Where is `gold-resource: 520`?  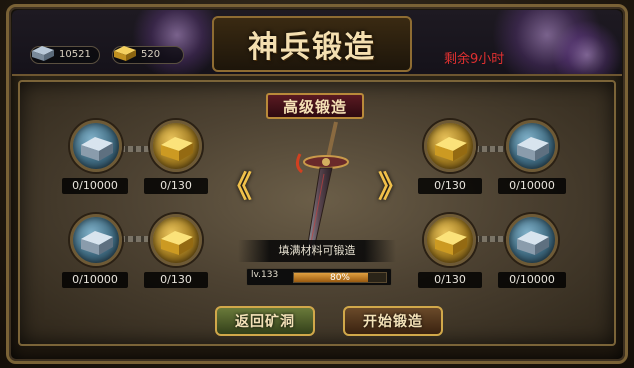
gold-resource: 520 is located at coordinates (148, 55).